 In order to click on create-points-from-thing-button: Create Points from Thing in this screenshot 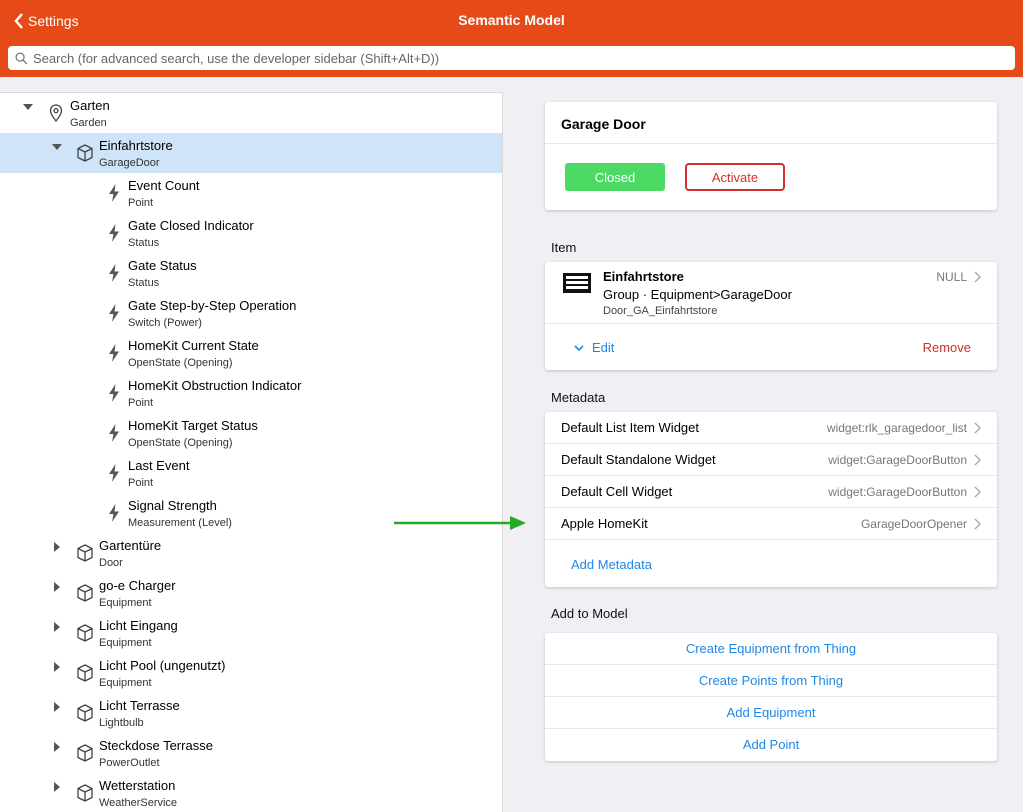, I will do `click(771, 681)`.